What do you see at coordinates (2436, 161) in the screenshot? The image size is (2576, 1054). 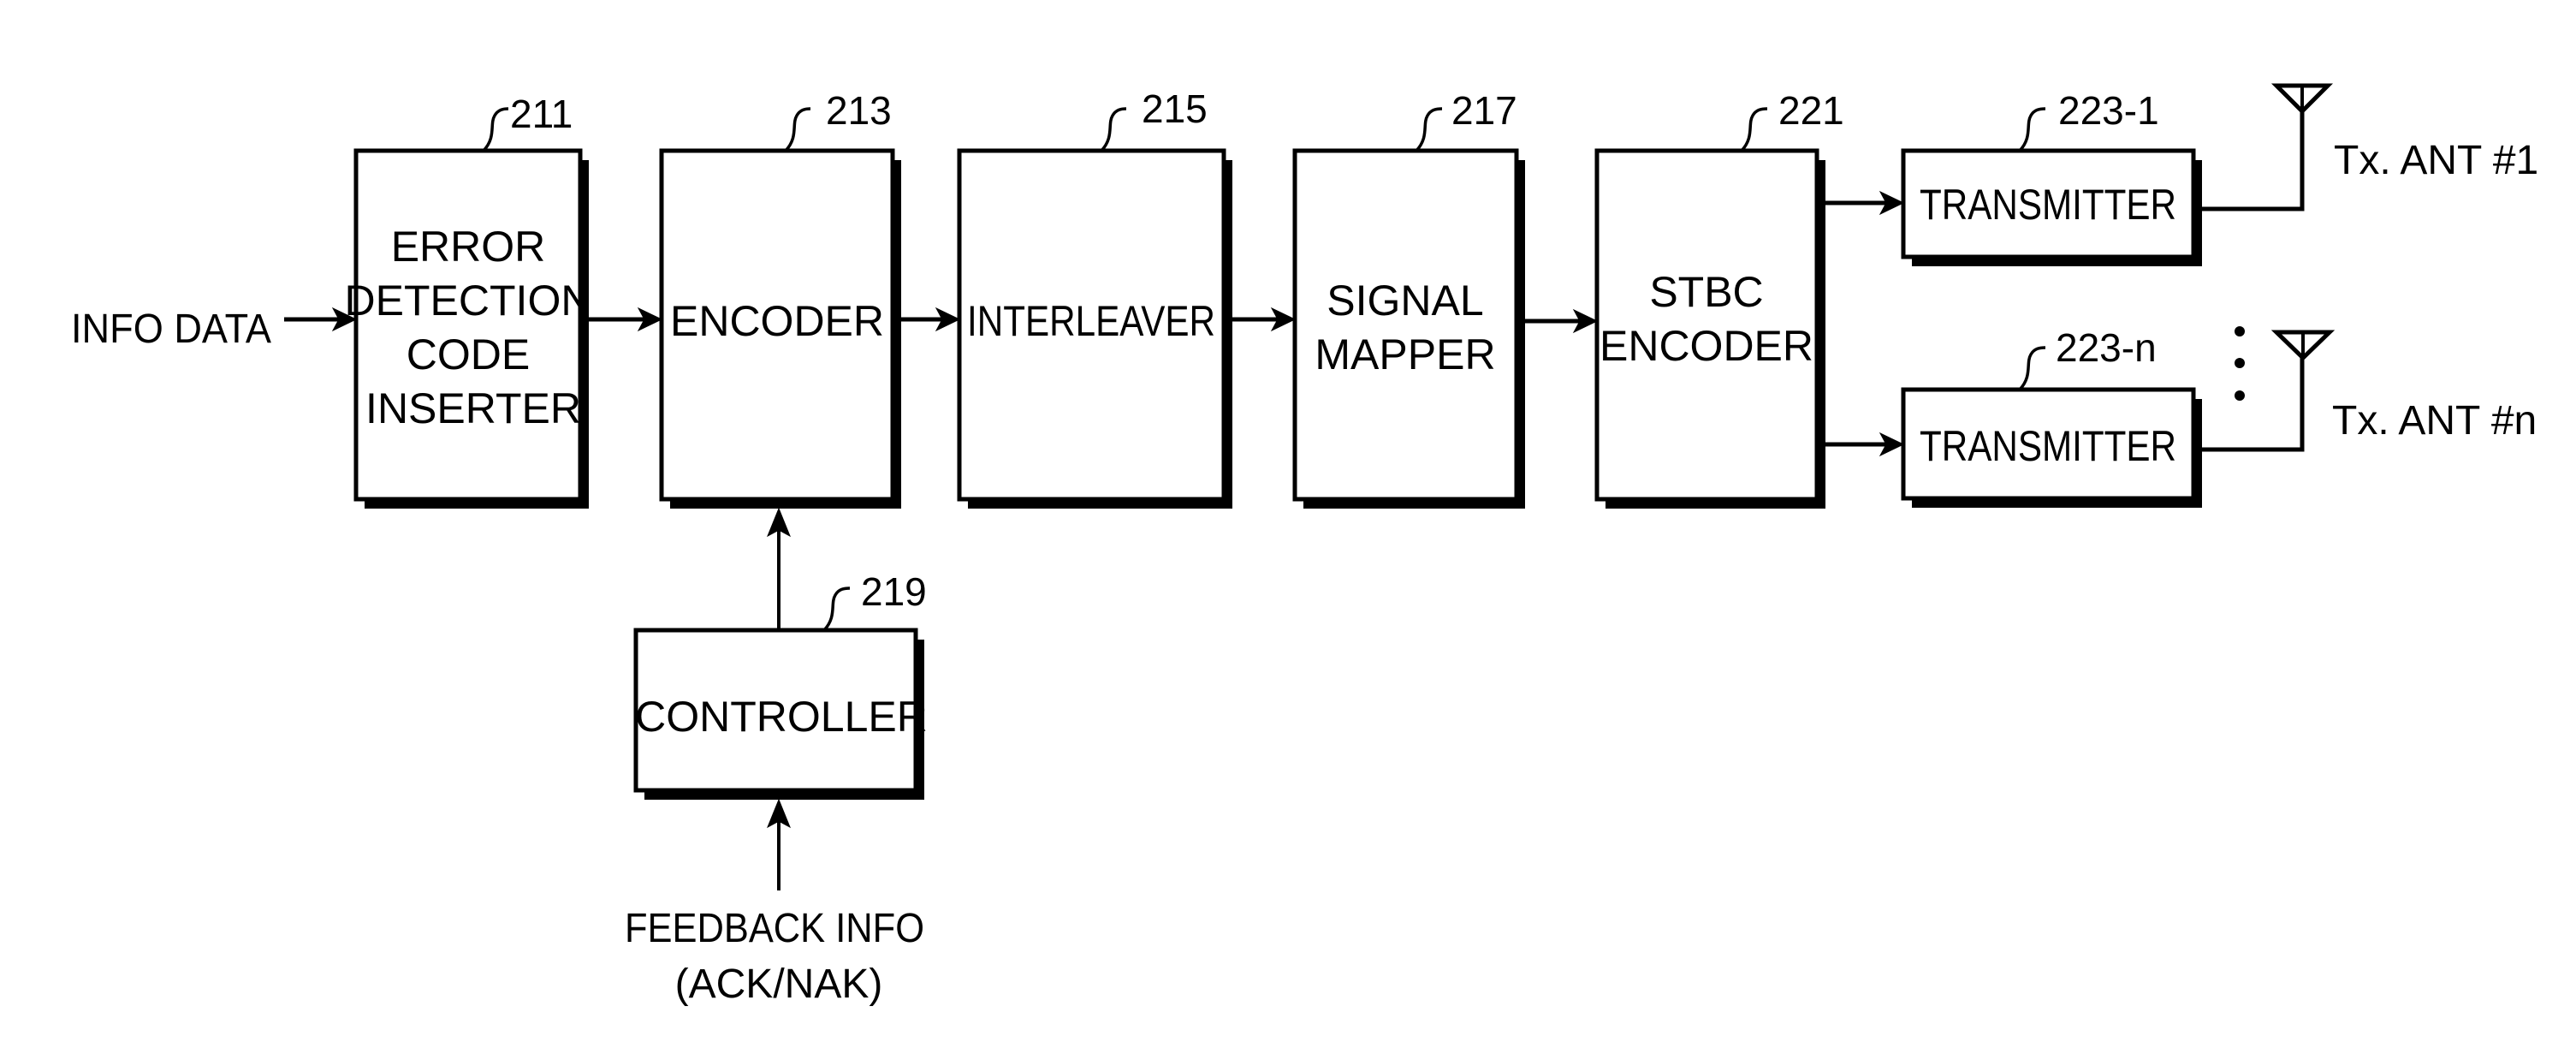 I see `antenna-1-label: Tx. ANT #1` at bounding box center [2436, 161].